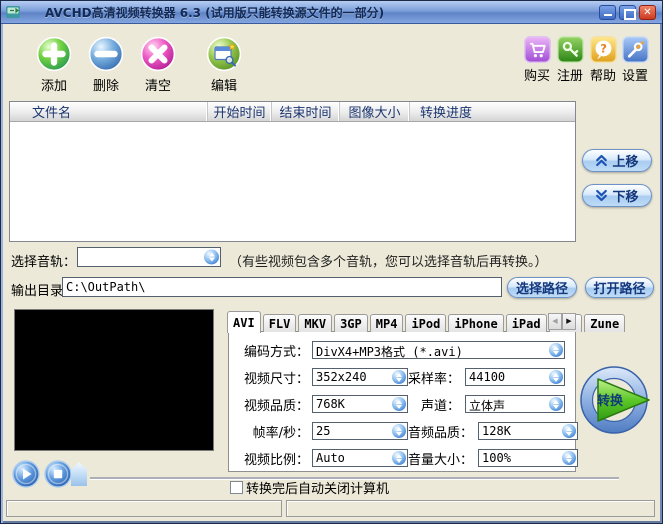 Image resolution: width=663 pixels, height=524 pixels. Describe the element at coordinates (276, 406) in the screenshot. I see `video-quality-label: 视频品质：` at that location.